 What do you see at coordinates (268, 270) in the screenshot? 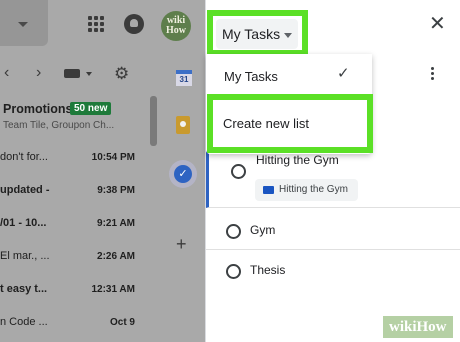
I see `task-title: Thesis` at bounding box center [268, 270].